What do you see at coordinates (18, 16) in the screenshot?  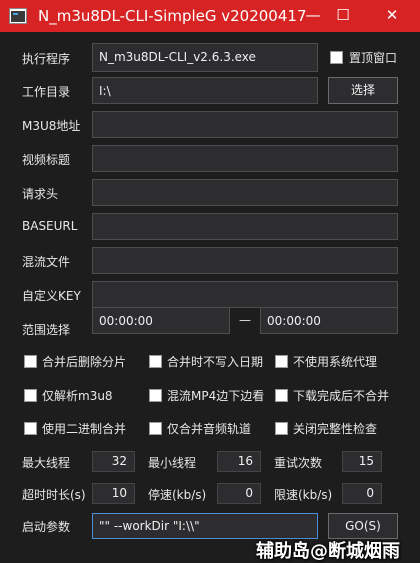 I see `app-icon` at bounding box center [18, 16].